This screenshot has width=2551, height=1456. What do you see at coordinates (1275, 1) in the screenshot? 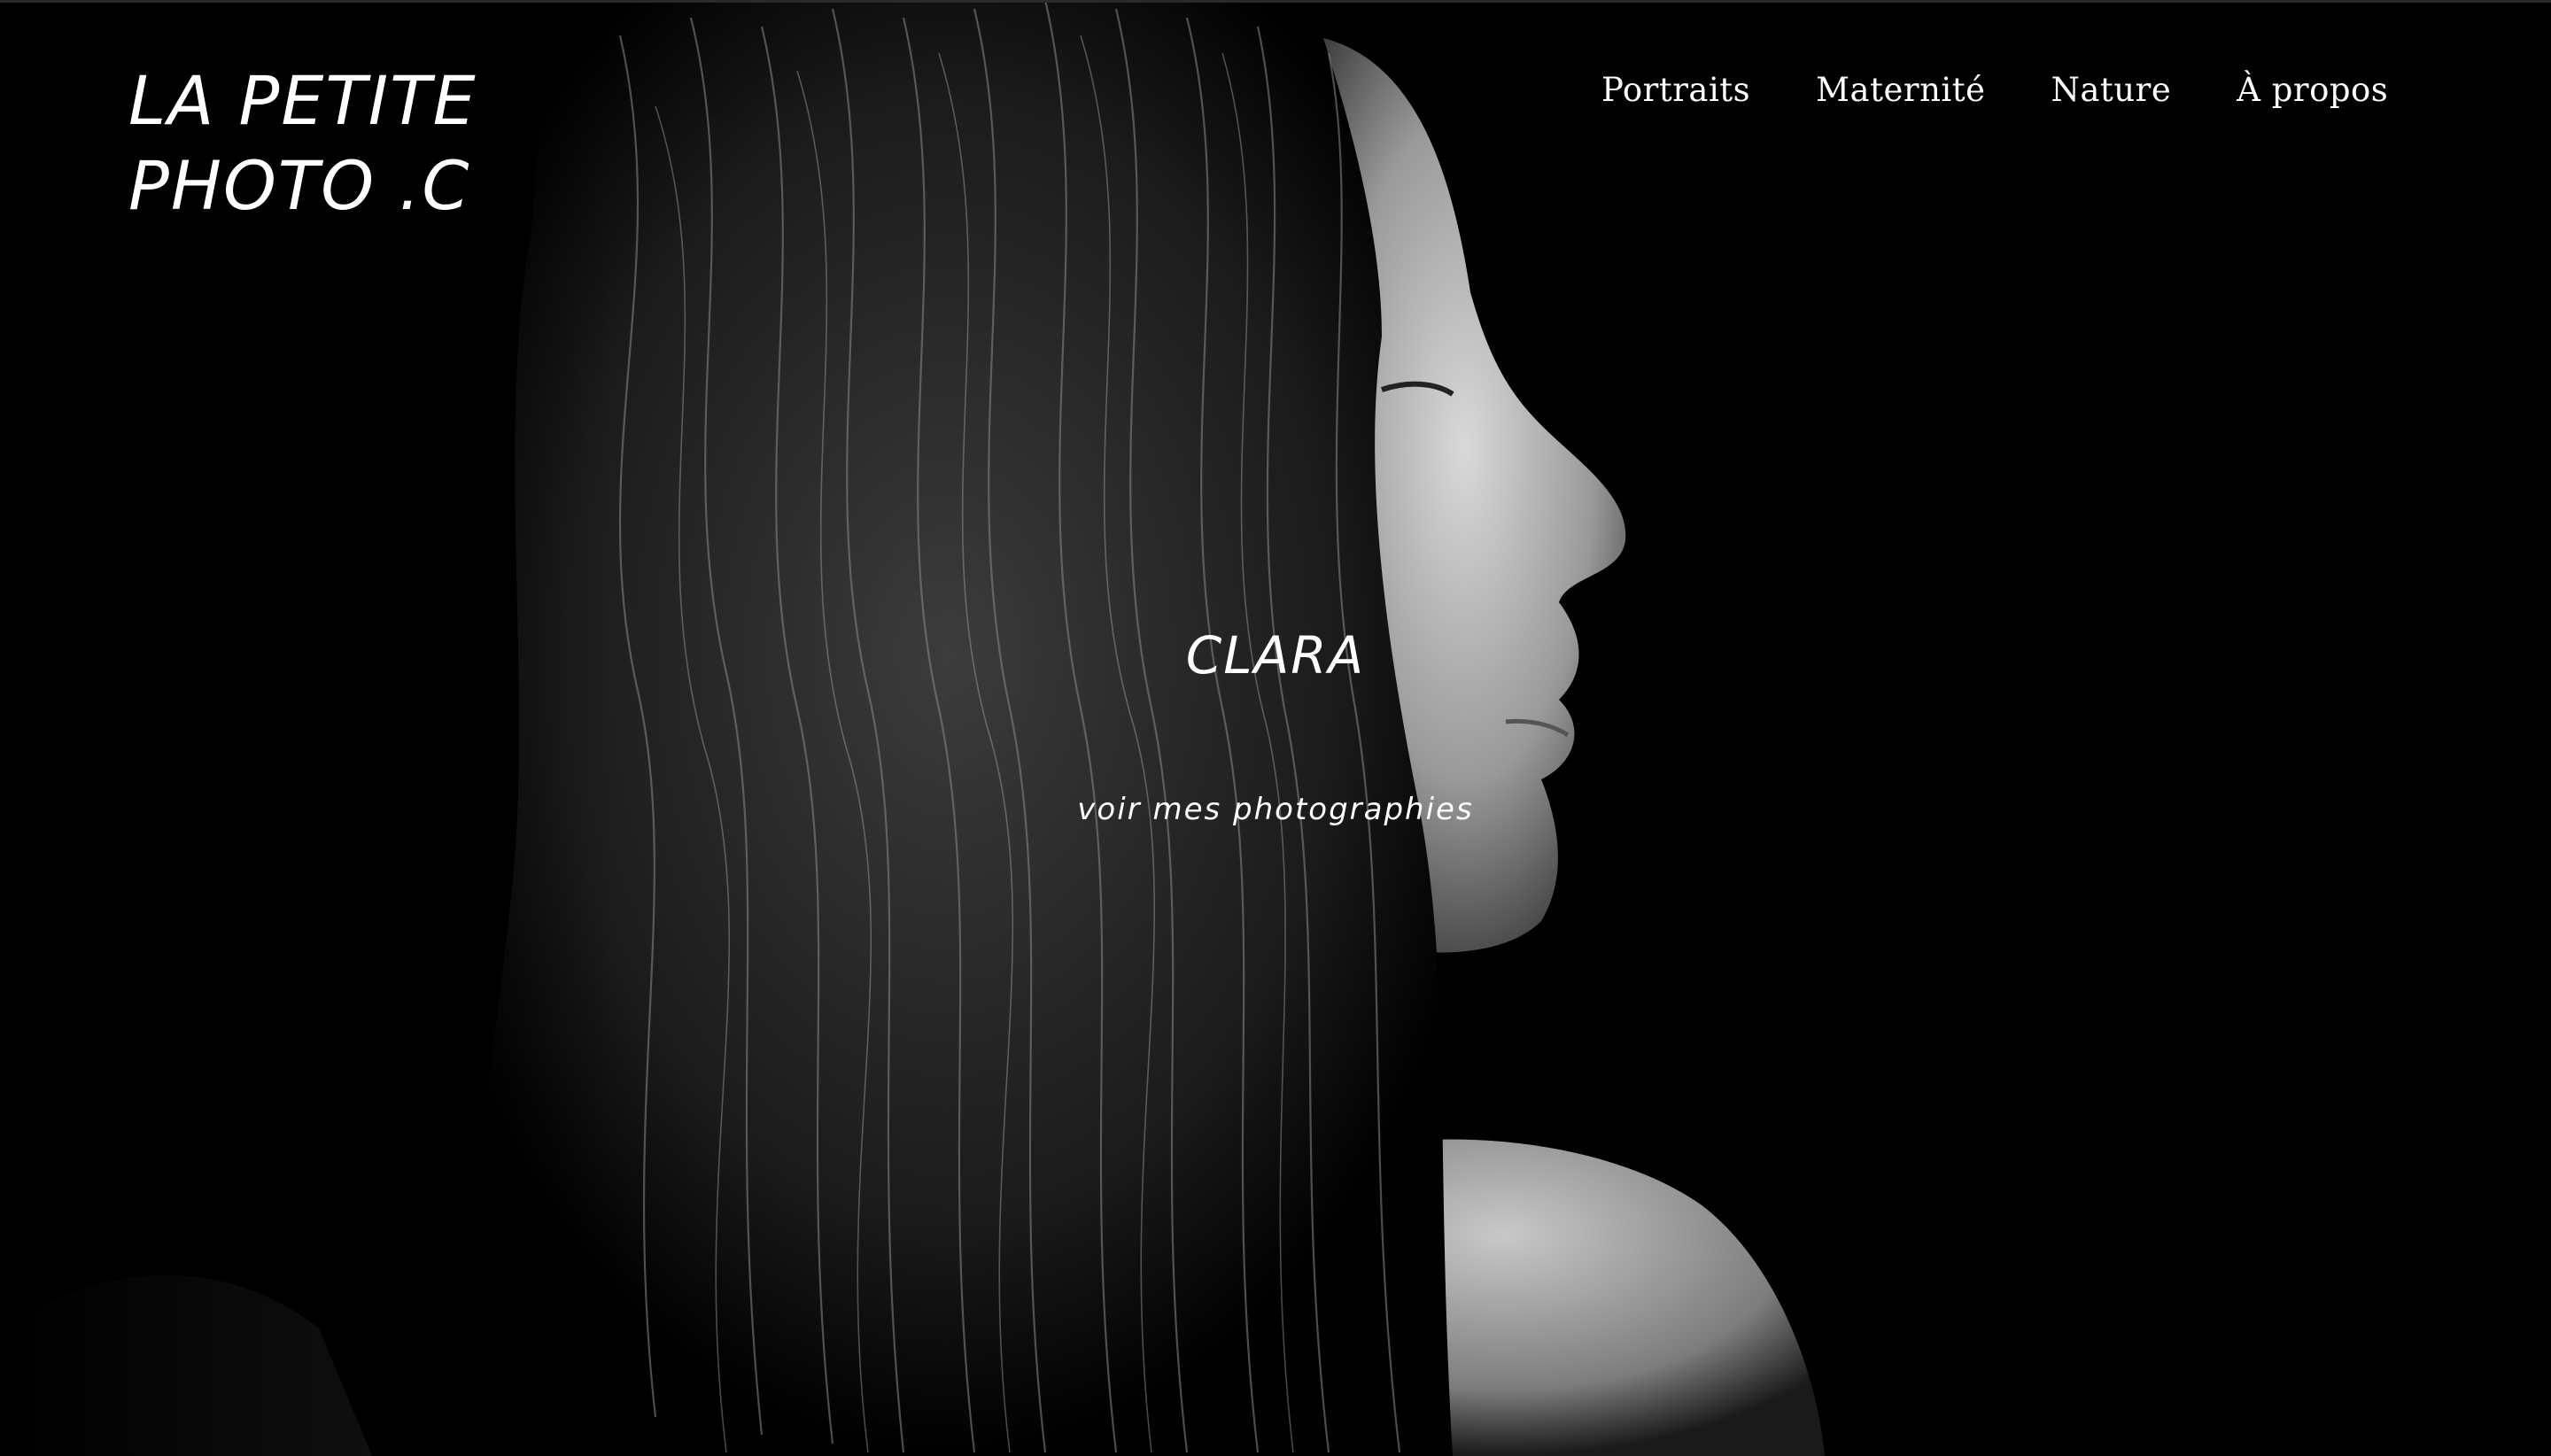
I see `top-rule` at bounding box center [1275, 1].